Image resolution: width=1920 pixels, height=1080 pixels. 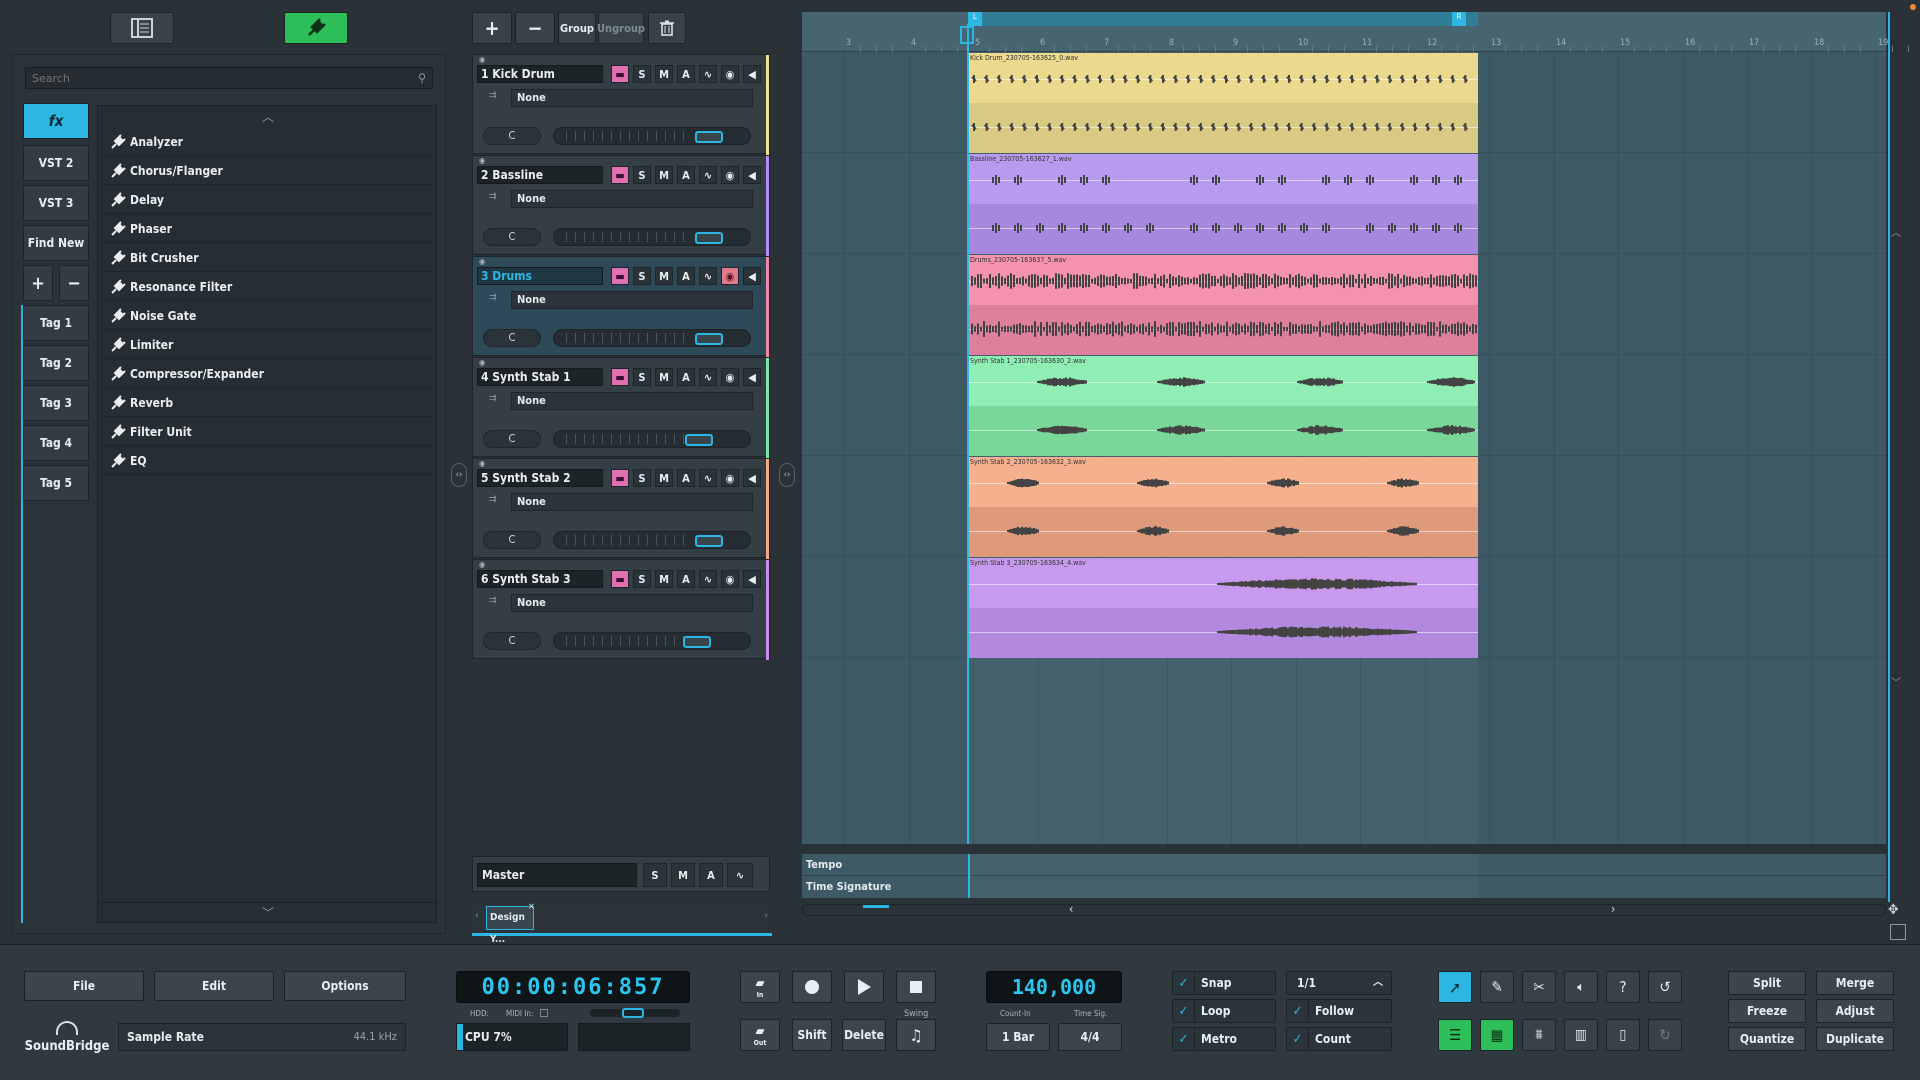 What do you see at coordinates (1018, 1037) in the screenshot?
I see `count-in-selector: 1 Bar` at bounding box center [1018, 1037].